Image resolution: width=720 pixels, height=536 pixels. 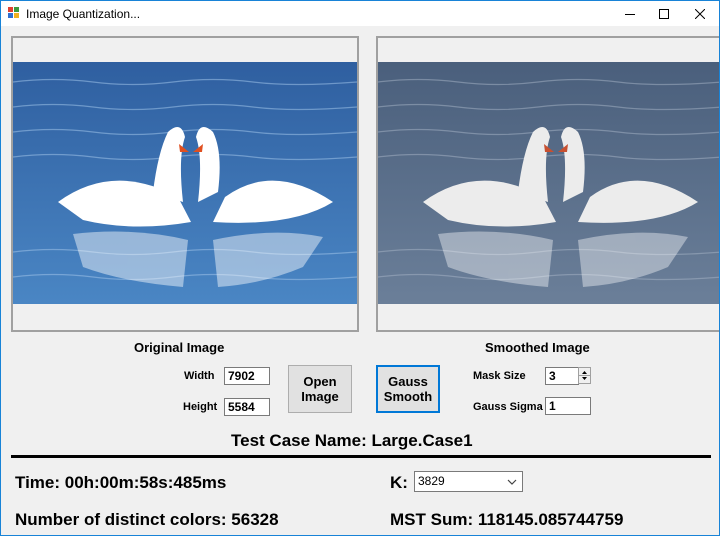 I want to click on gauss-sigma-label: Gauss Sigma, so click(x=508, y=407).